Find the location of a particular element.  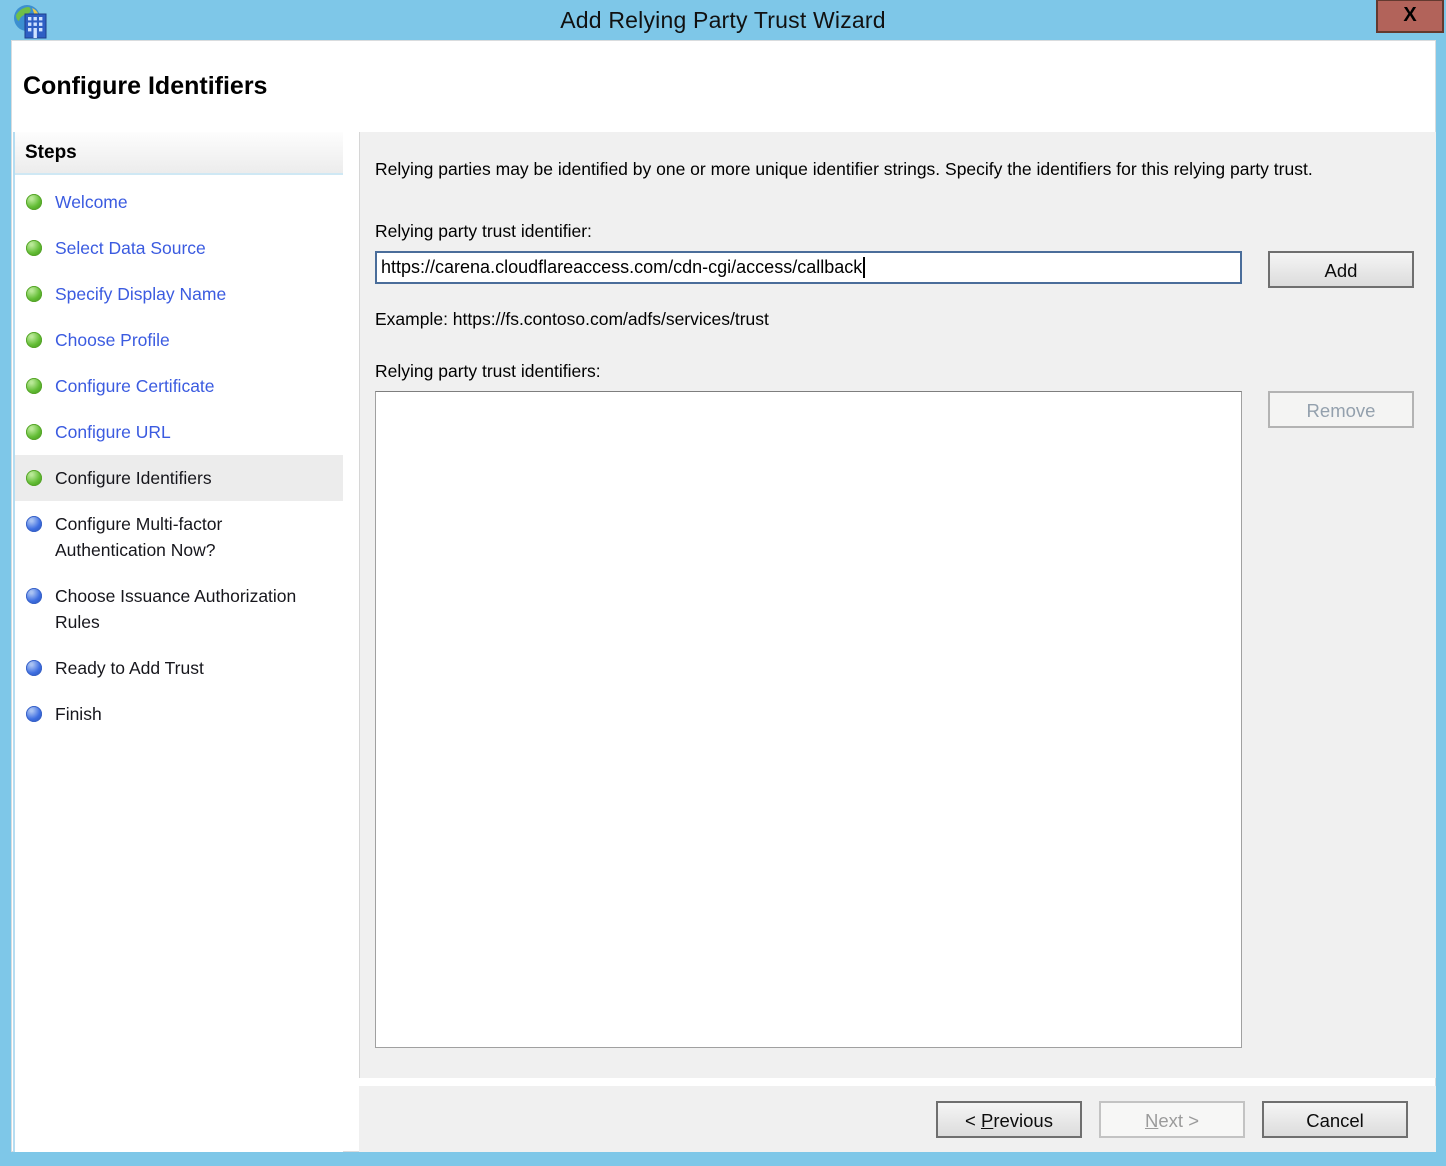

steps-heading: Steps is located at coordinates (179, 153).